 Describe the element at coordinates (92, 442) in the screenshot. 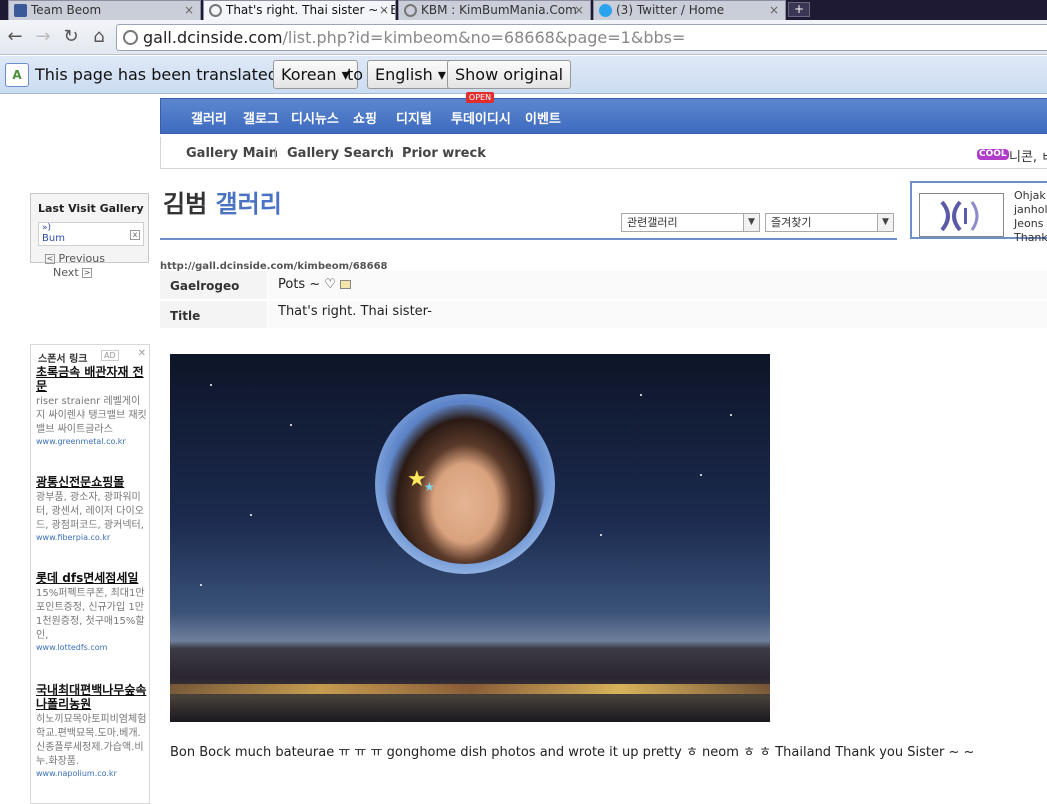

I see `sponsor-url: www.greenmetal.co.kr` at that location.